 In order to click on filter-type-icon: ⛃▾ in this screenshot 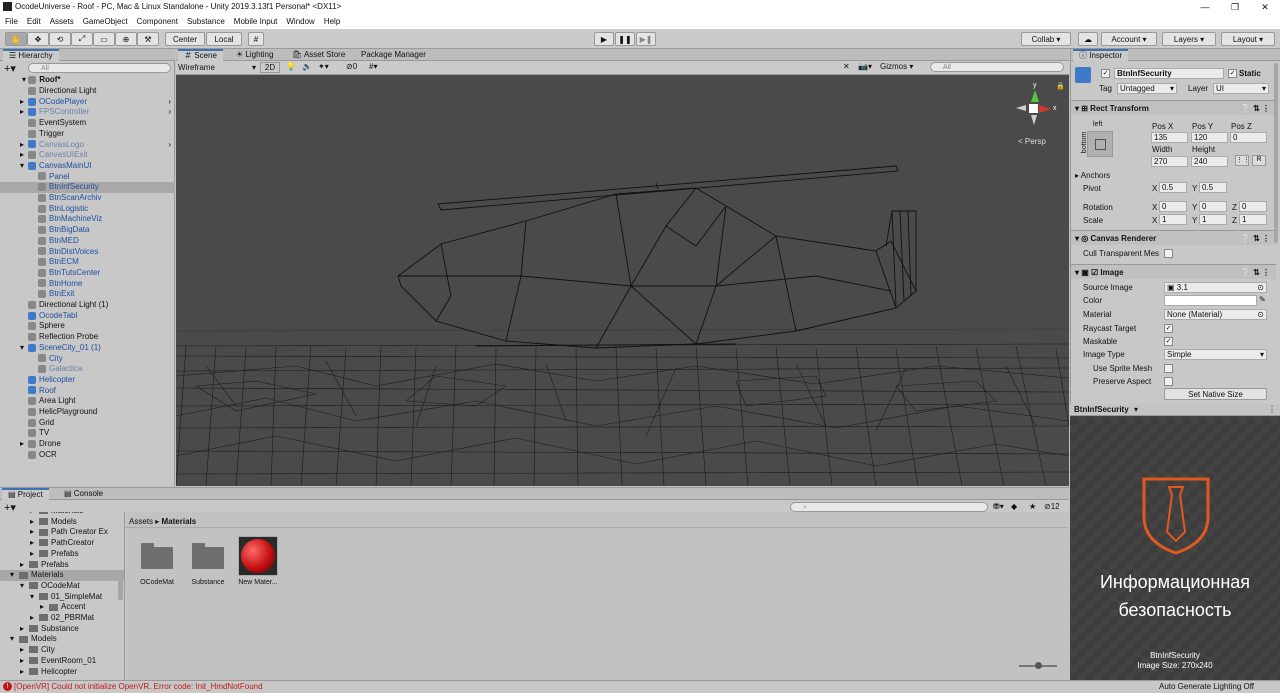, I will do `click(998, 506)`.